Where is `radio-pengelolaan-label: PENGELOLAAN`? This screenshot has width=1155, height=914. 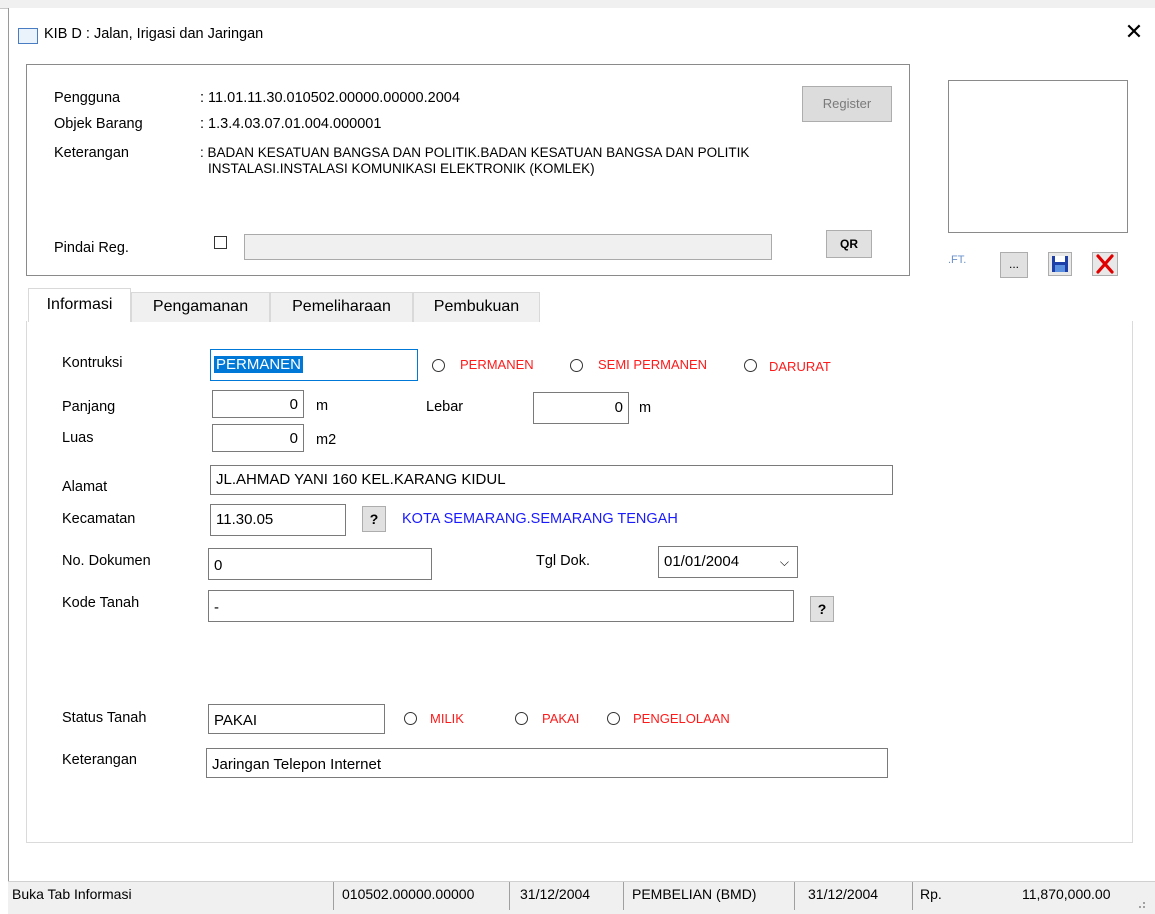
radio-pengelolaan-label: PENGELOLAAN is located at coordinates (681, 718).